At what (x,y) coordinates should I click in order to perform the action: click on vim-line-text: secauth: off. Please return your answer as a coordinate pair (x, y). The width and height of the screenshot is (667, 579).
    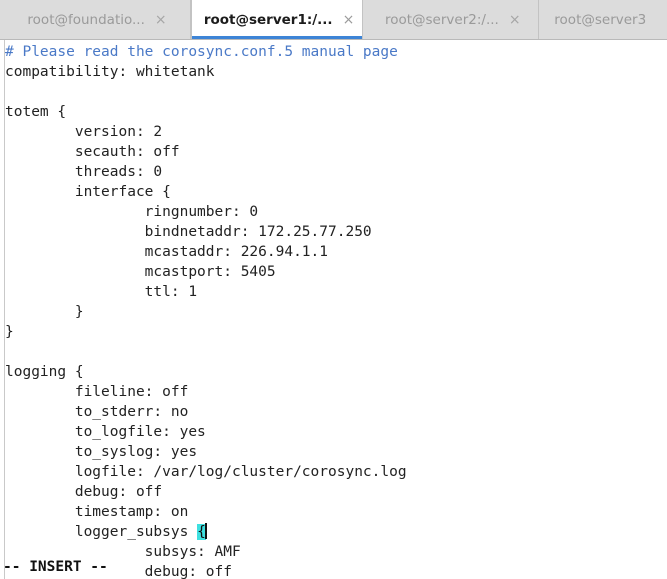
    Looking at the image, I should click on (92, 152).